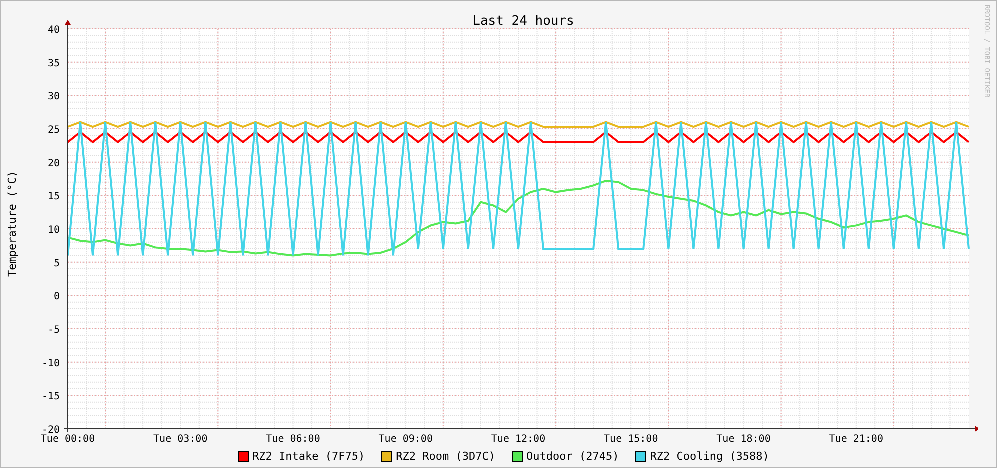 This screenshot has height=468, width=997. What do you see at coordinates (54, 330) in the screenshot?
I see `y-tick-label: -5` at bounding box center [54, 330].